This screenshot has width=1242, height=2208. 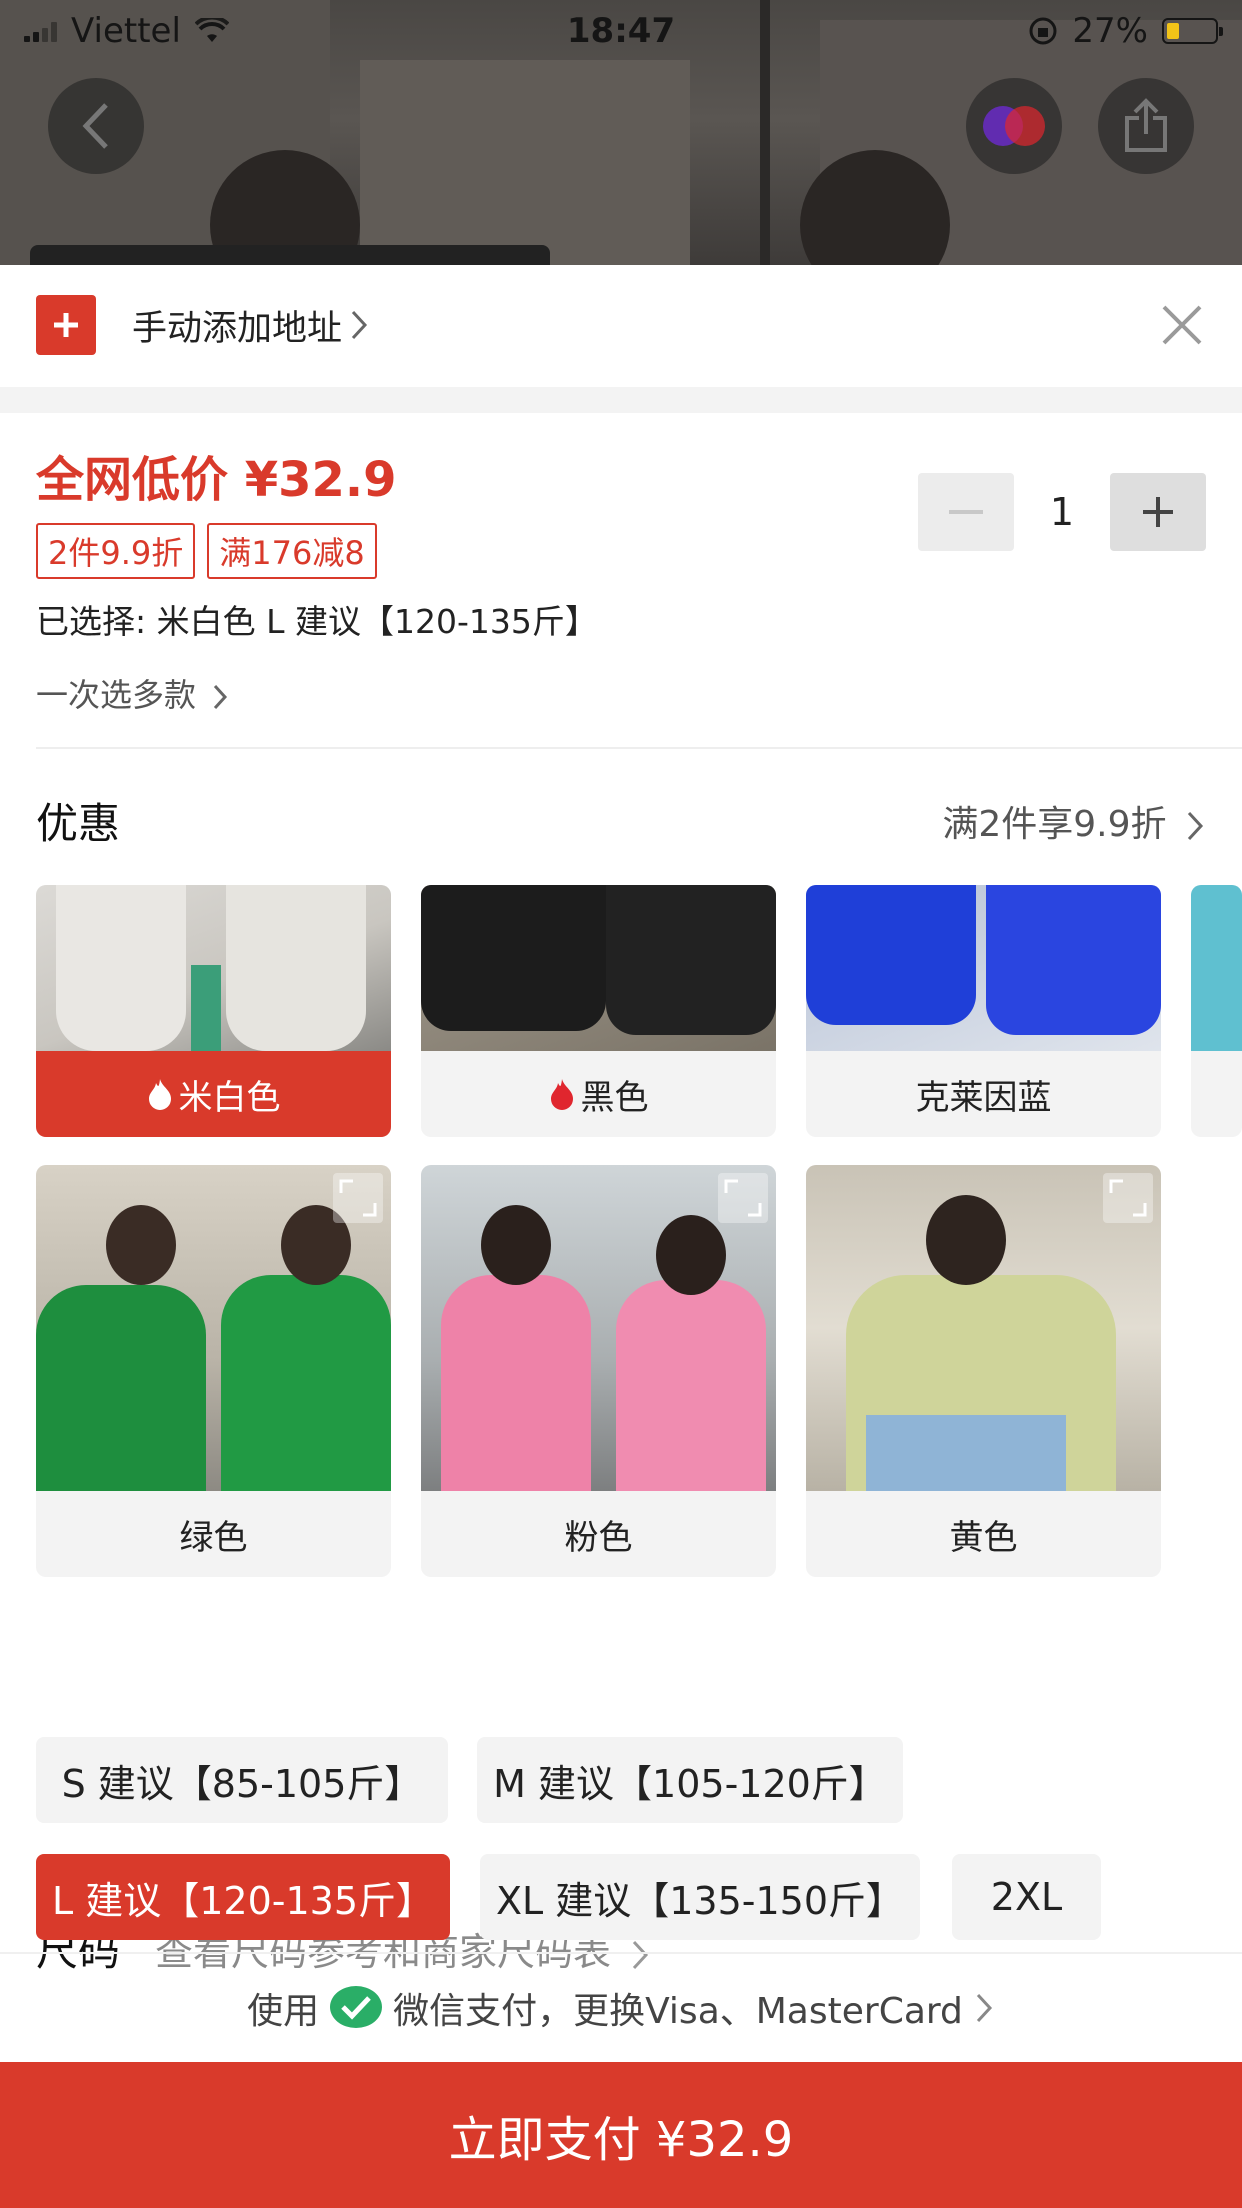 I want to click on wifi-icon, so click(x=211, y=30).